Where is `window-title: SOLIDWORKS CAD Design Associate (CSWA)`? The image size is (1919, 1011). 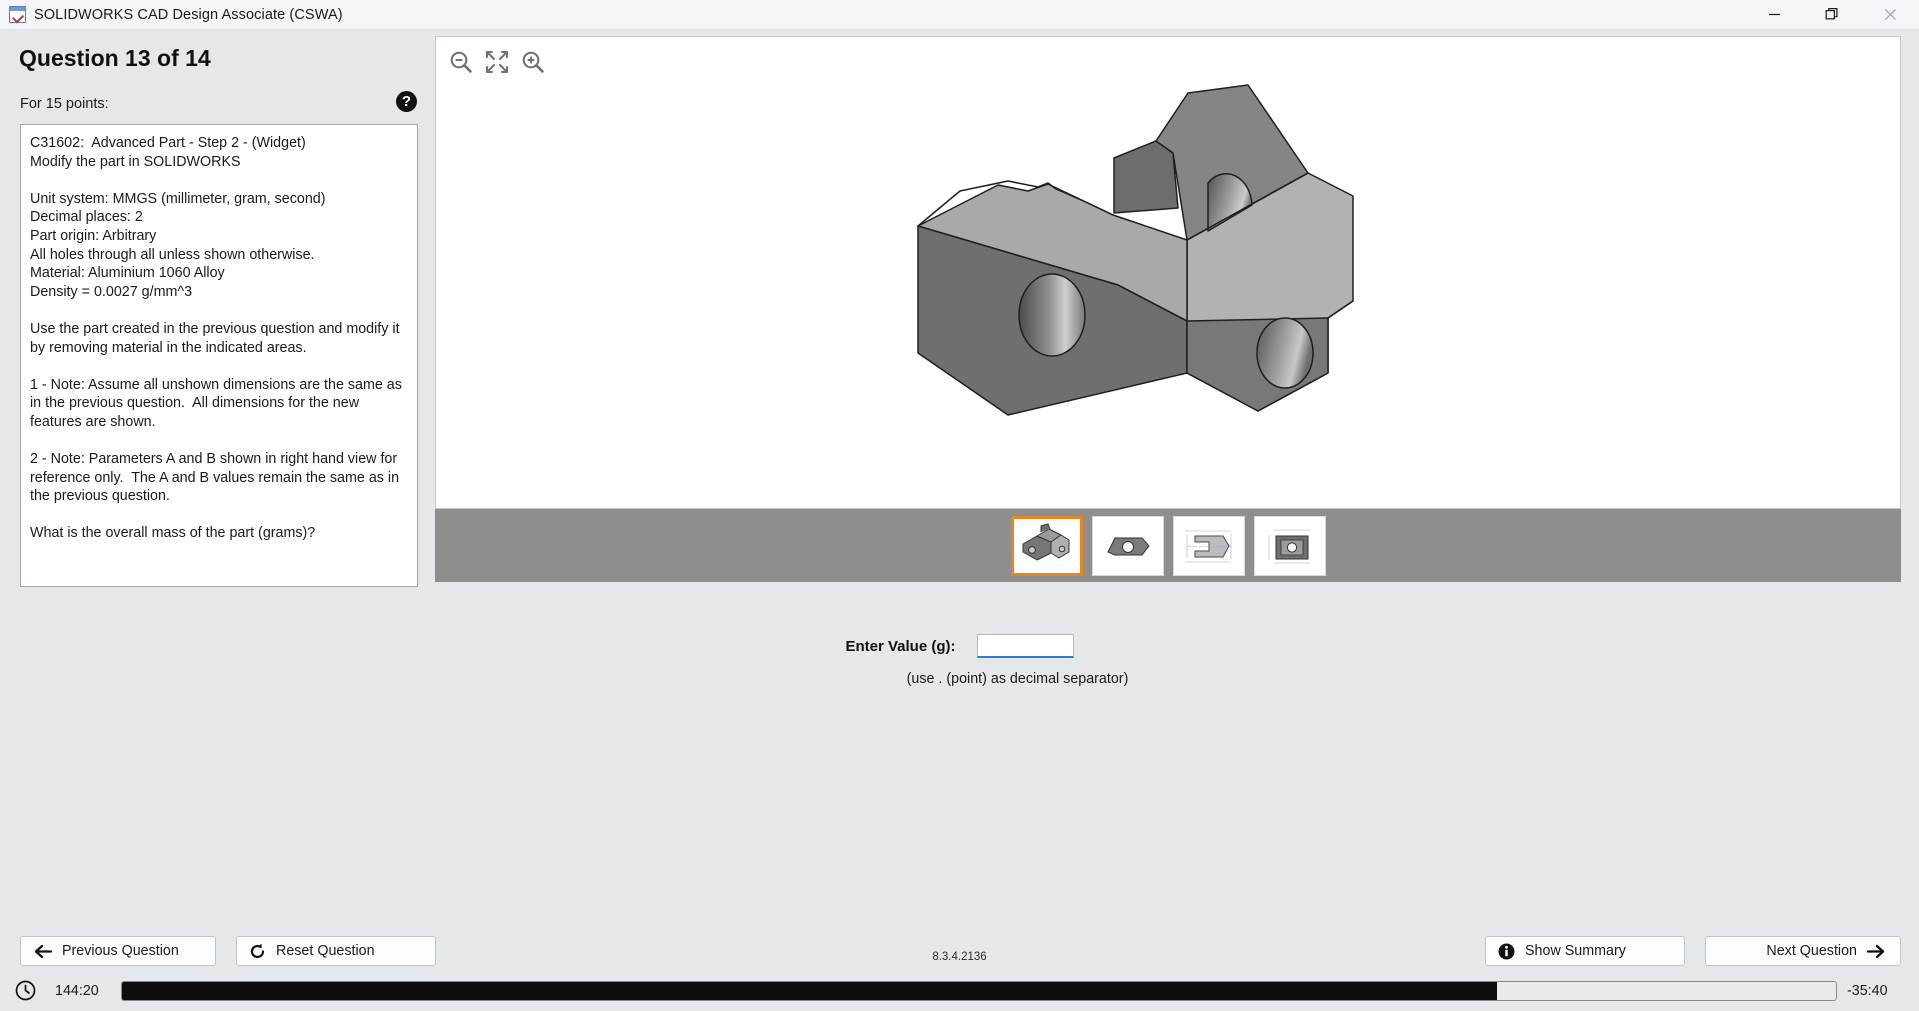
window-title: SOLIDWORKS CAD Design Associate (CSWA) is located at coordinates (188, 14).